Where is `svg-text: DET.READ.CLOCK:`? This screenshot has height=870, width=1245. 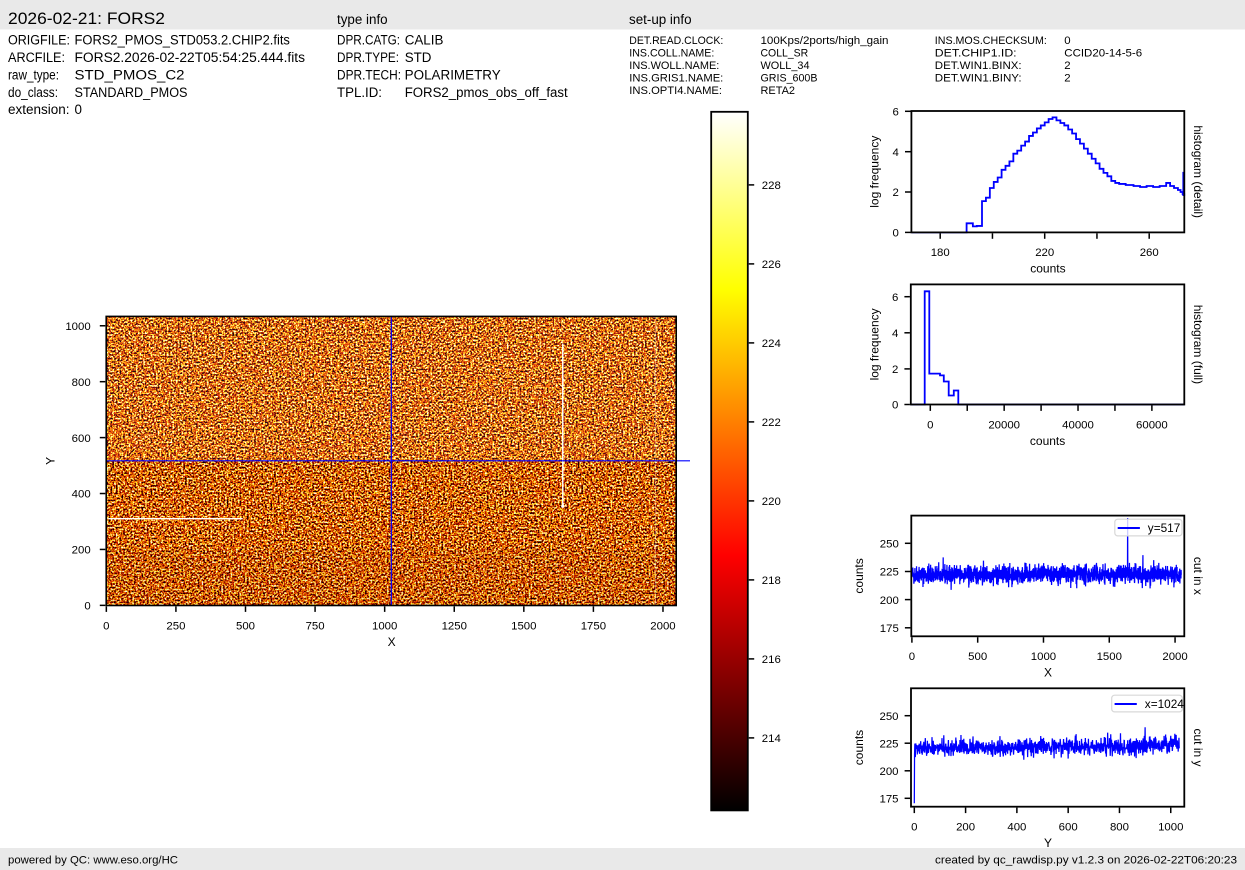
svg-text: DET.READ.CLOCK: is located at coordinates (676, 41).